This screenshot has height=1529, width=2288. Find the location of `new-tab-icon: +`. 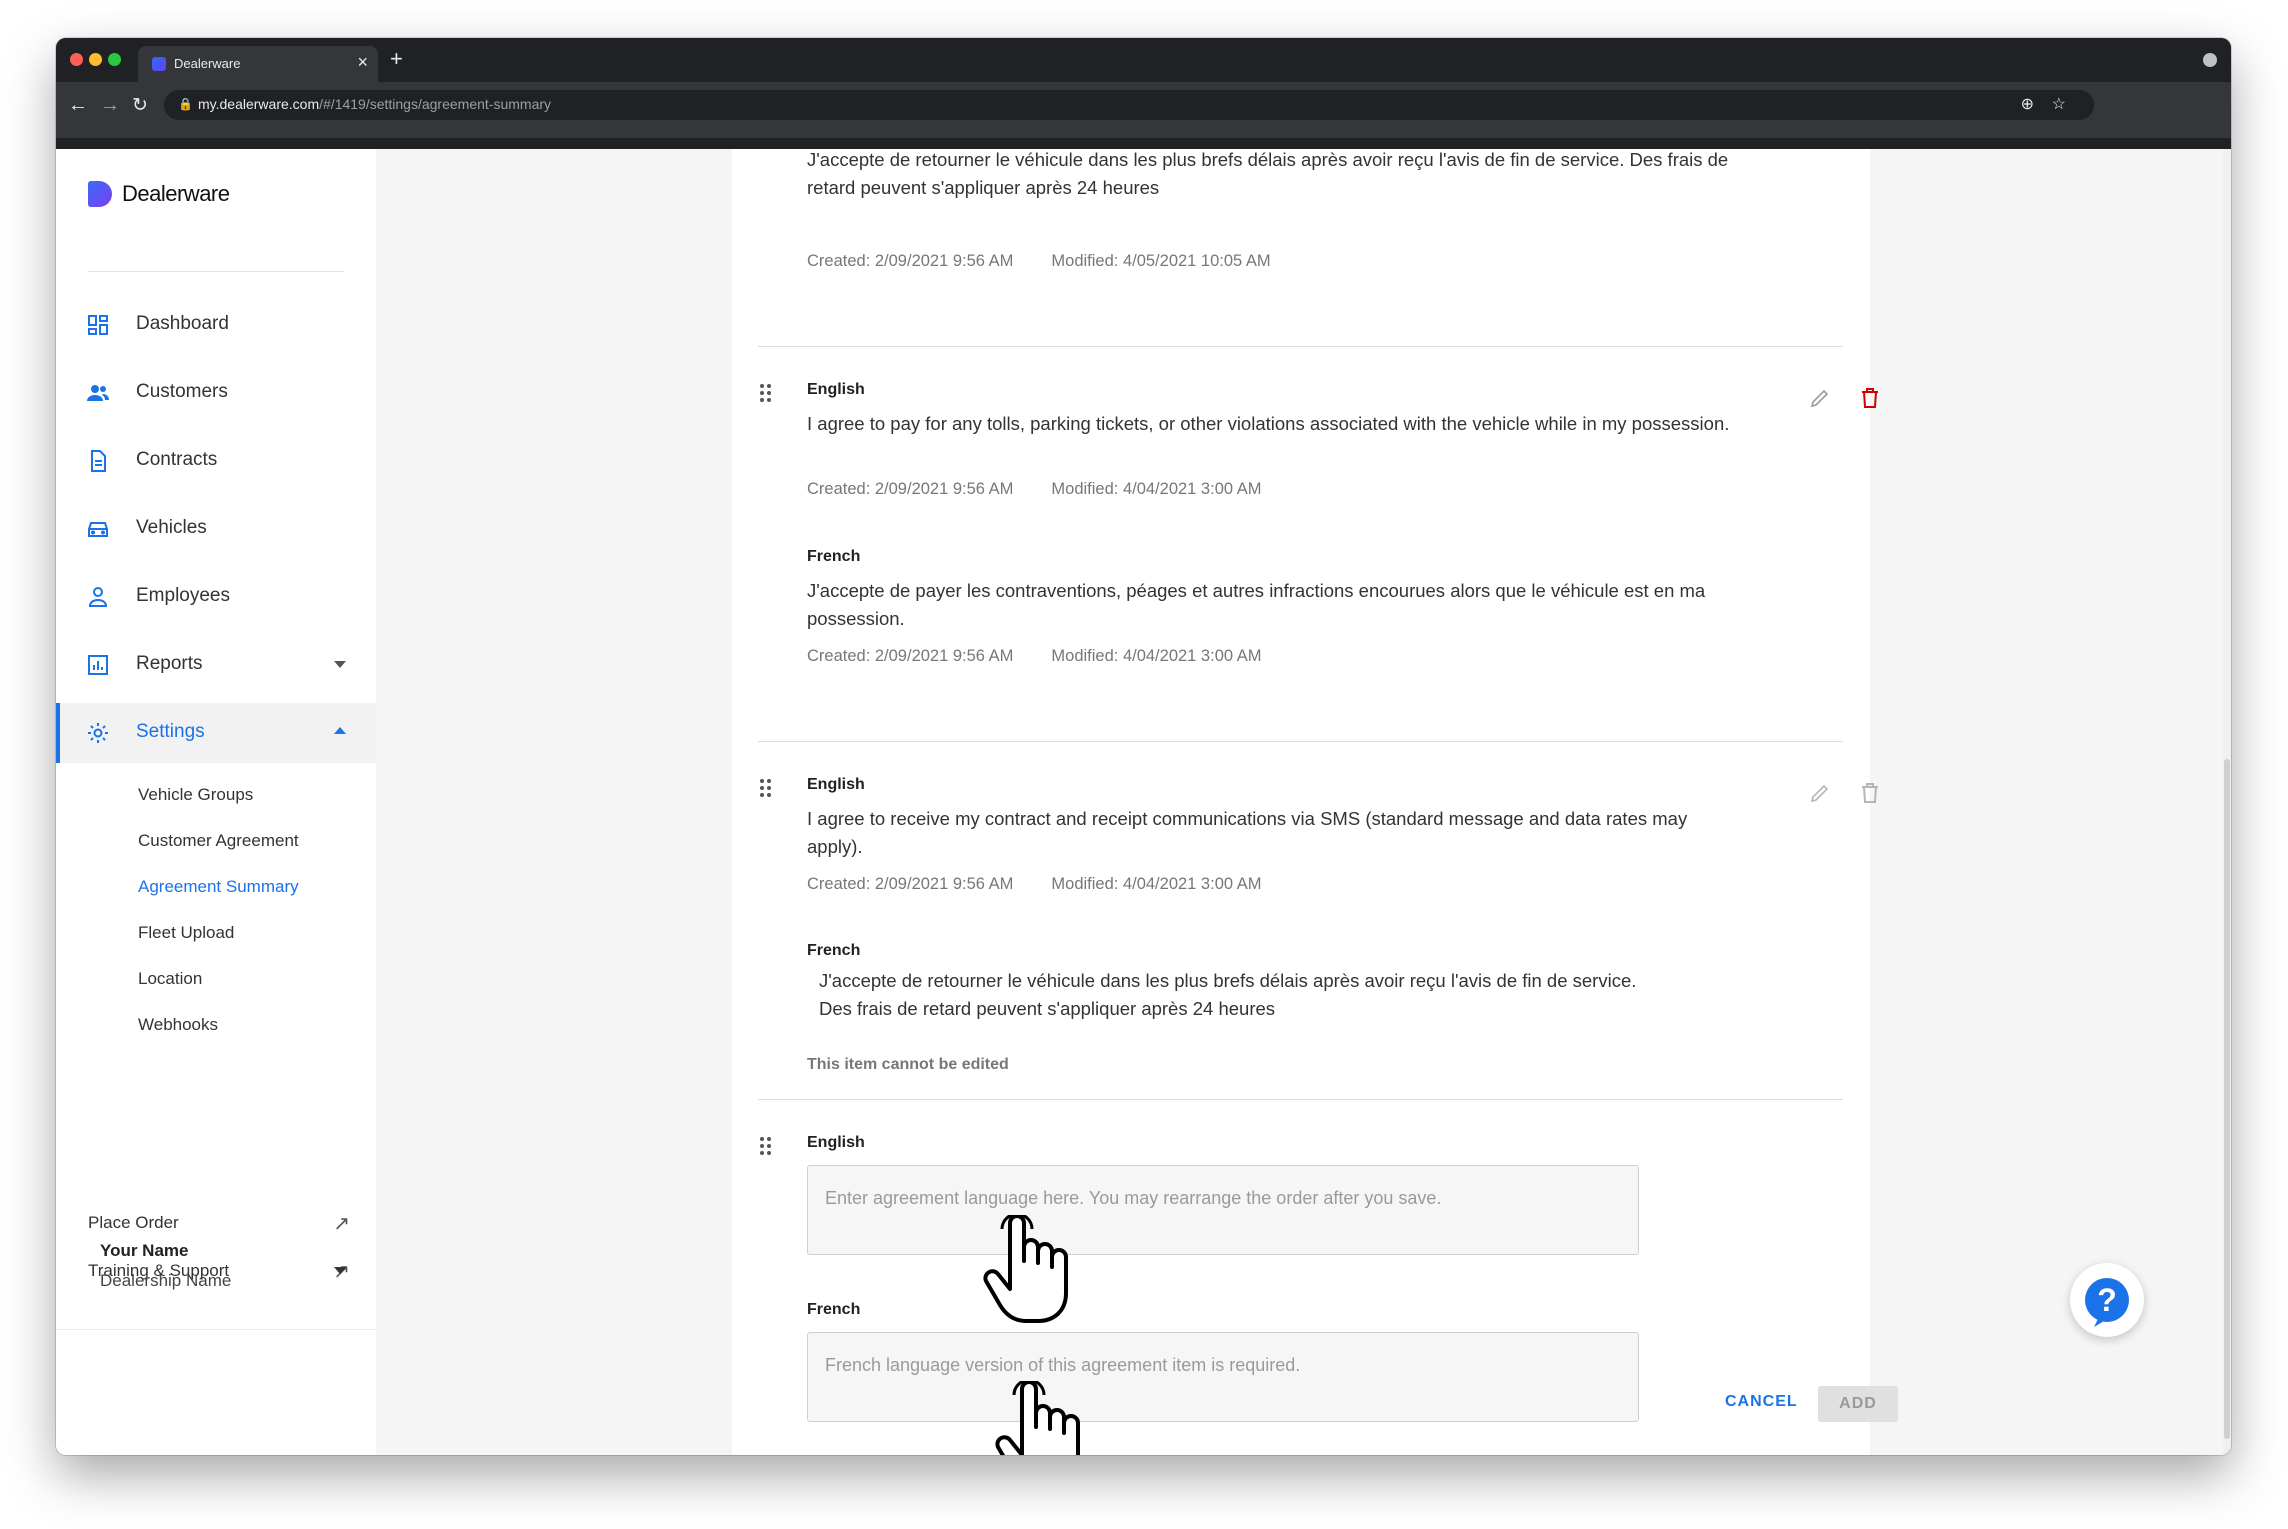

new-tab-icon: + is located at coordinates (396, 59).